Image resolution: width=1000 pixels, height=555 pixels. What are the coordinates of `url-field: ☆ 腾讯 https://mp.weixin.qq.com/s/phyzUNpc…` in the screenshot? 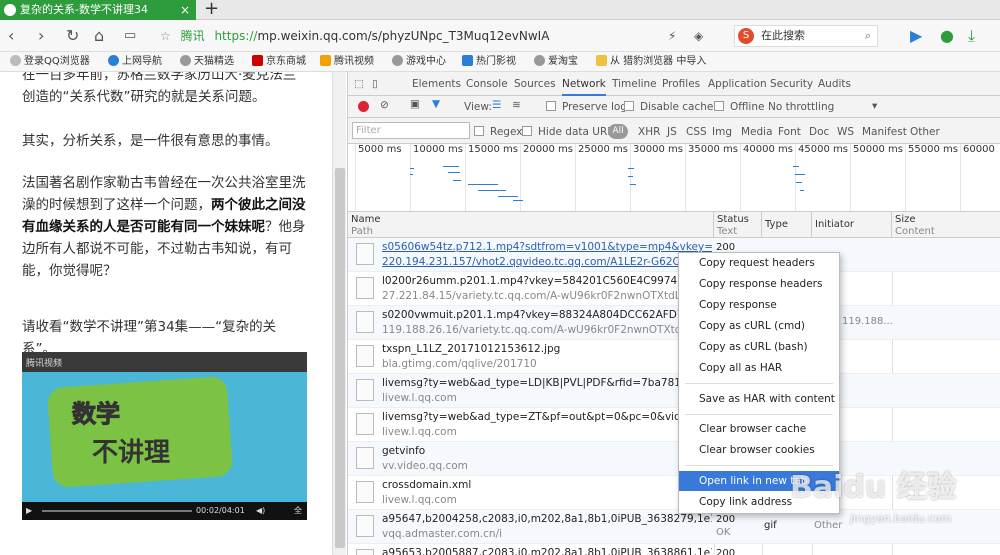 It's located at (430, 36).